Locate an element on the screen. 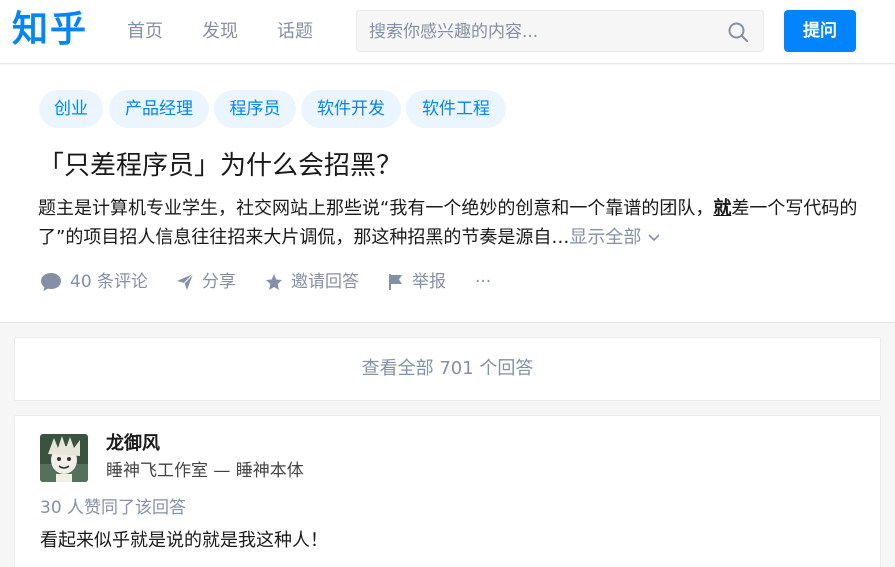  nav-home: 首页 is located at coordinates (145, 32).